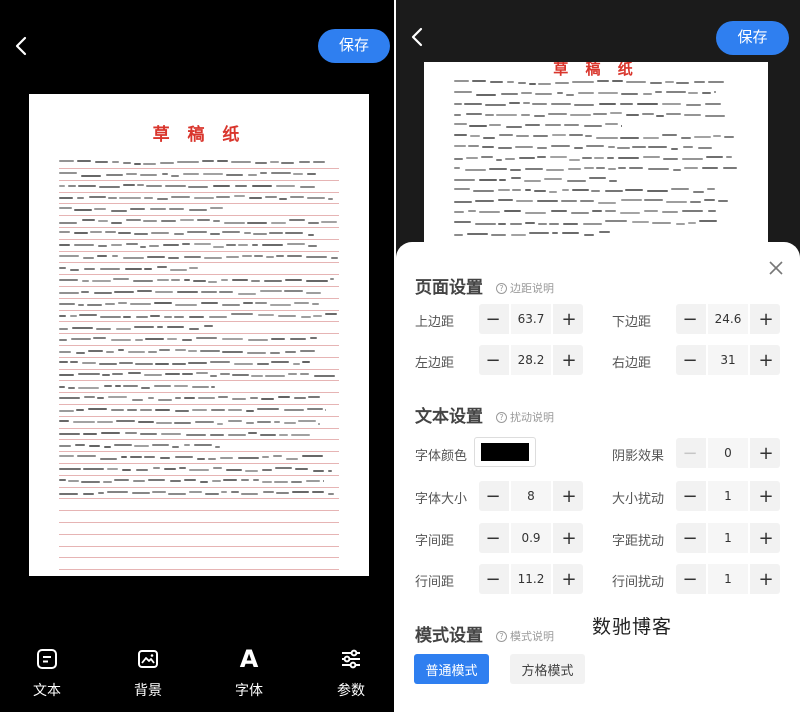 Image resolution: width=800 pixels, height=712 pixels. Describe the element at coordinates (776, 268) in the screenshot. I see `close-icon` at that location.